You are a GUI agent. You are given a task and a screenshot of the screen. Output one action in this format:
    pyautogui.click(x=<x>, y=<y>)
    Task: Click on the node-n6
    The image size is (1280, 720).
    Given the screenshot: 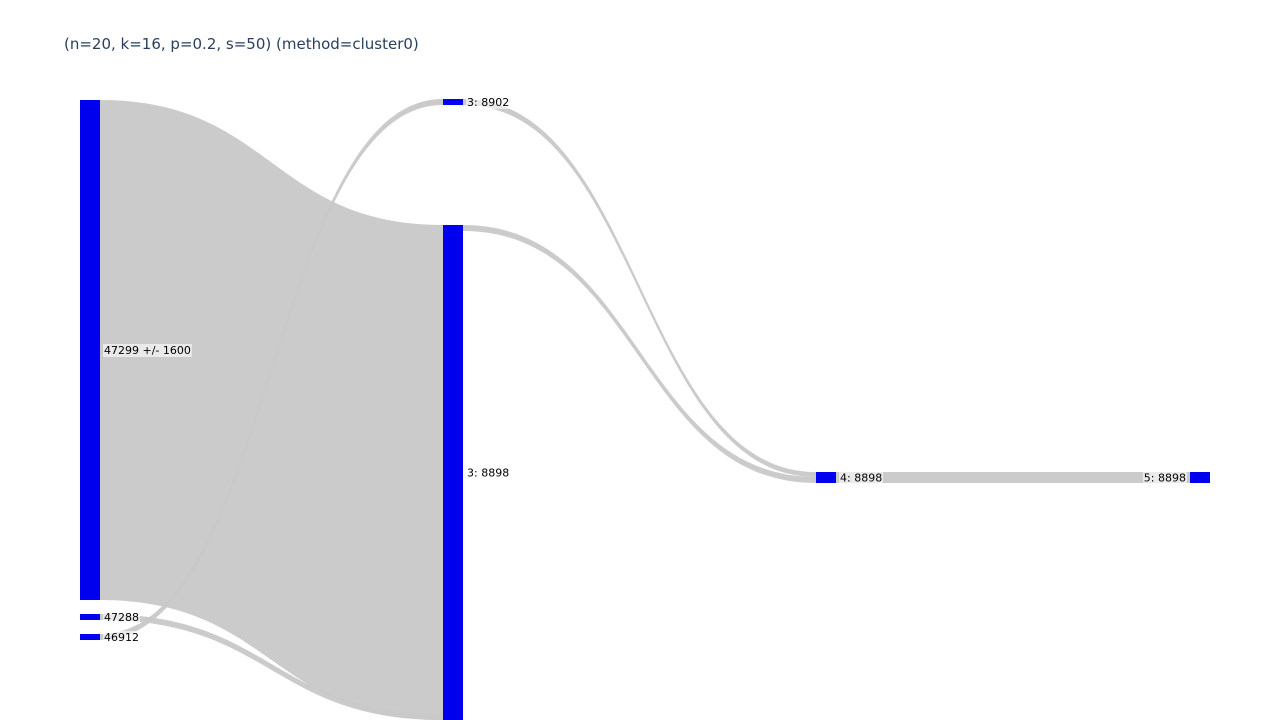 What is the action you would take?
    pyautogui.click(x=1200, y=477)
    